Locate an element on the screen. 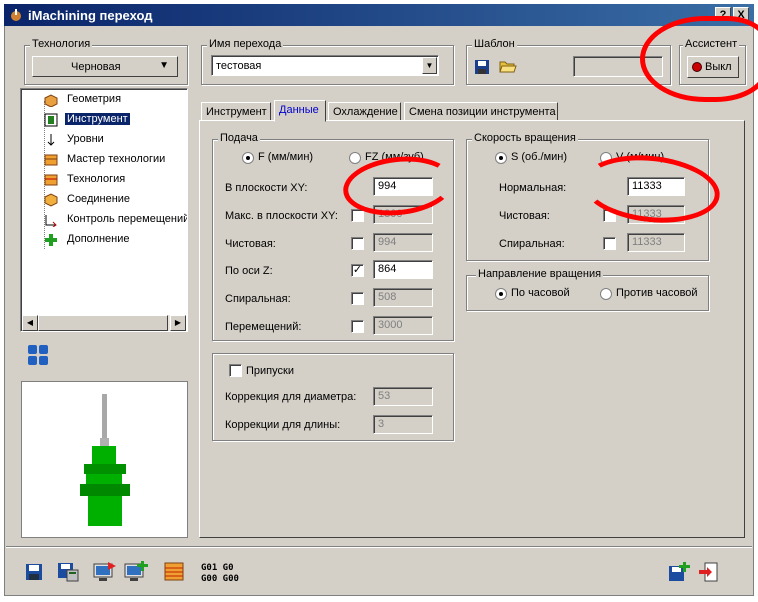  diameter-correction-input: 53 is located at coordinates (403, 396).